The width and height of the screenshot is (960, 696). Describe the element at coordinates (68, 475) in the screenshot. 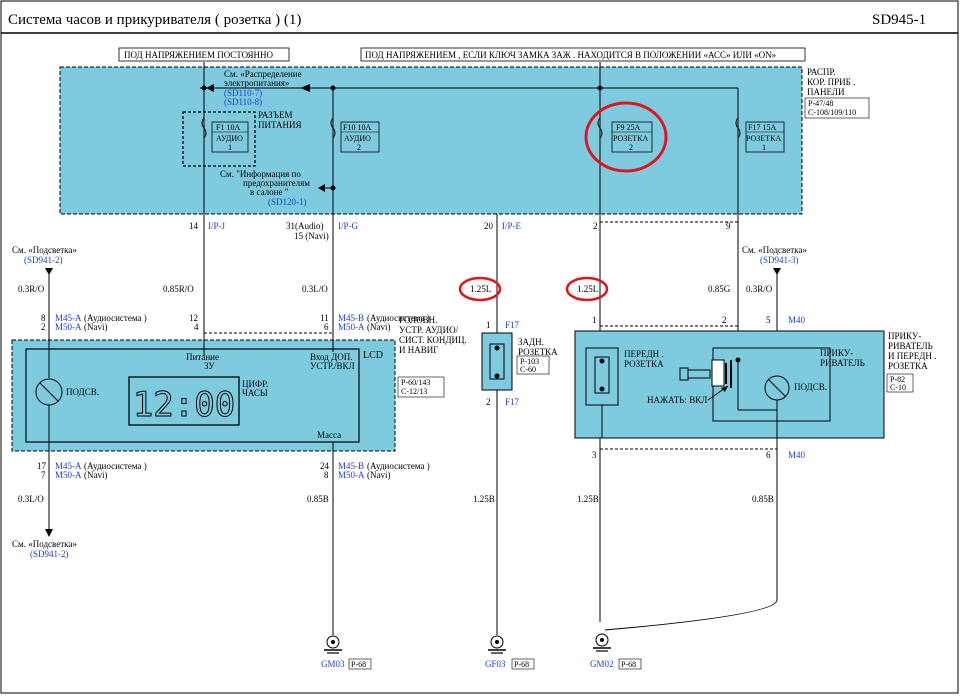

I see `hu-conn-bot-m50a: M50-A` at that location.